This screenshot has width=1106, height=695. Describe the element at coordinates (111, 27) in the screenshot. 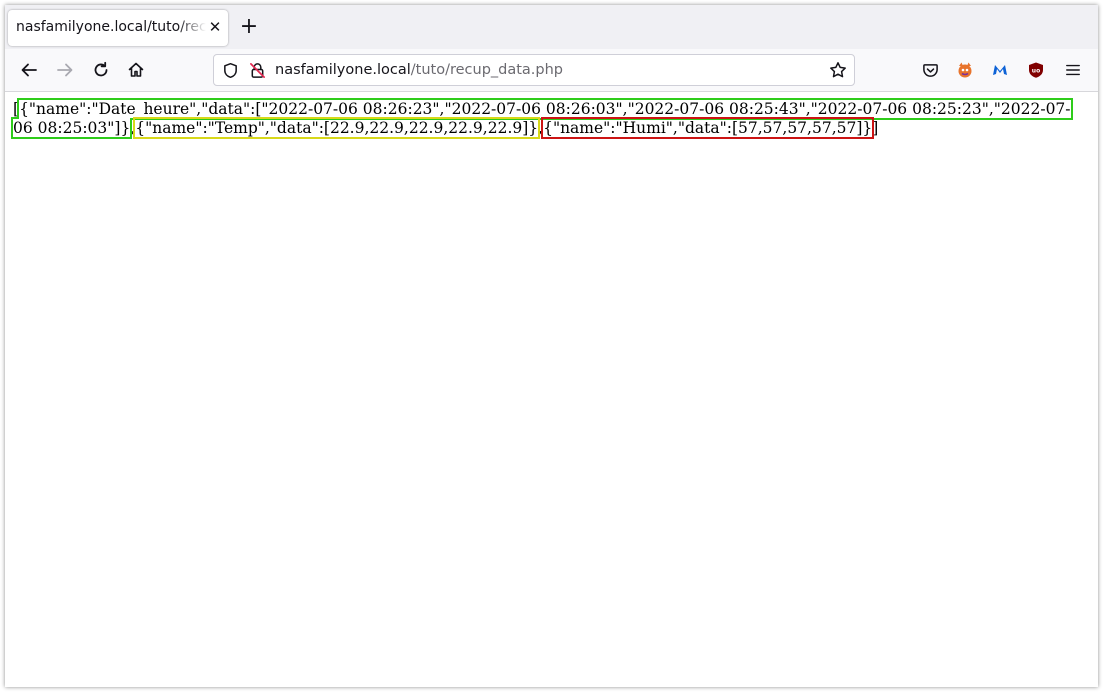

I see `tab-title: nasfamilyone.local/tuto/recup_data.php` at that location.